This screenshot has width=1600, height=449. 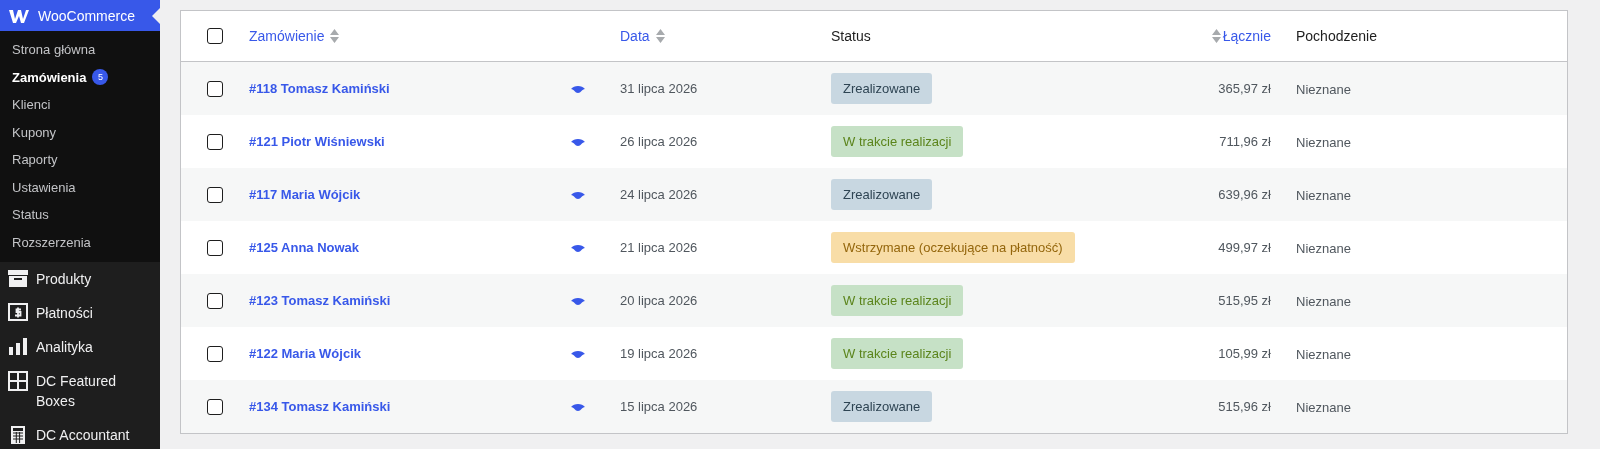 I want to click on order-link: #117 Maria Wójcik, so click(x=305, y=194).